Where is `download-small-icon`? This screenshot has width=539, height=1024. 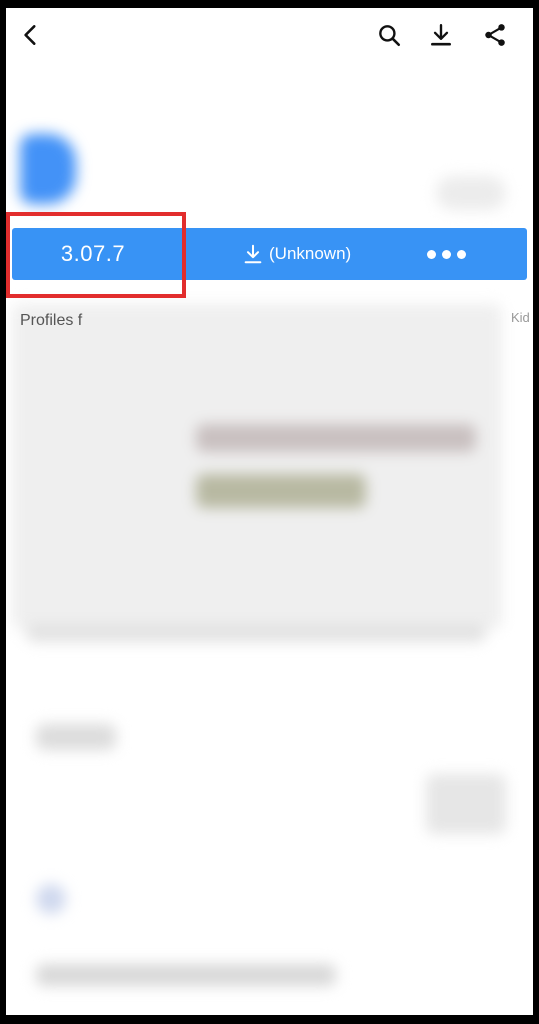 download-small-icon is located at coordinates (253, 254).